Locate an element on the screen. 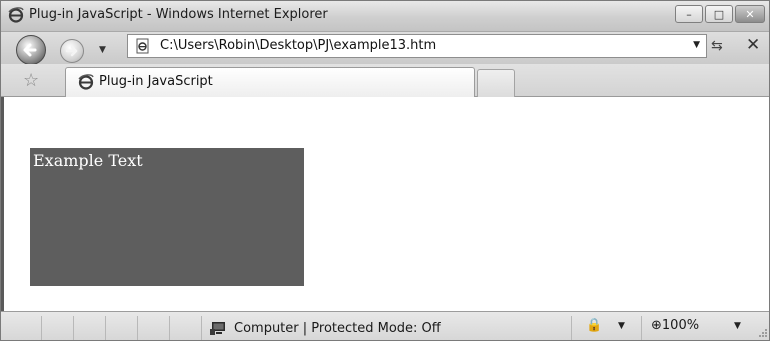 This screenshot has width=770, height=341. window-controls: – □ ✕ is located at coordinates (720, 15).